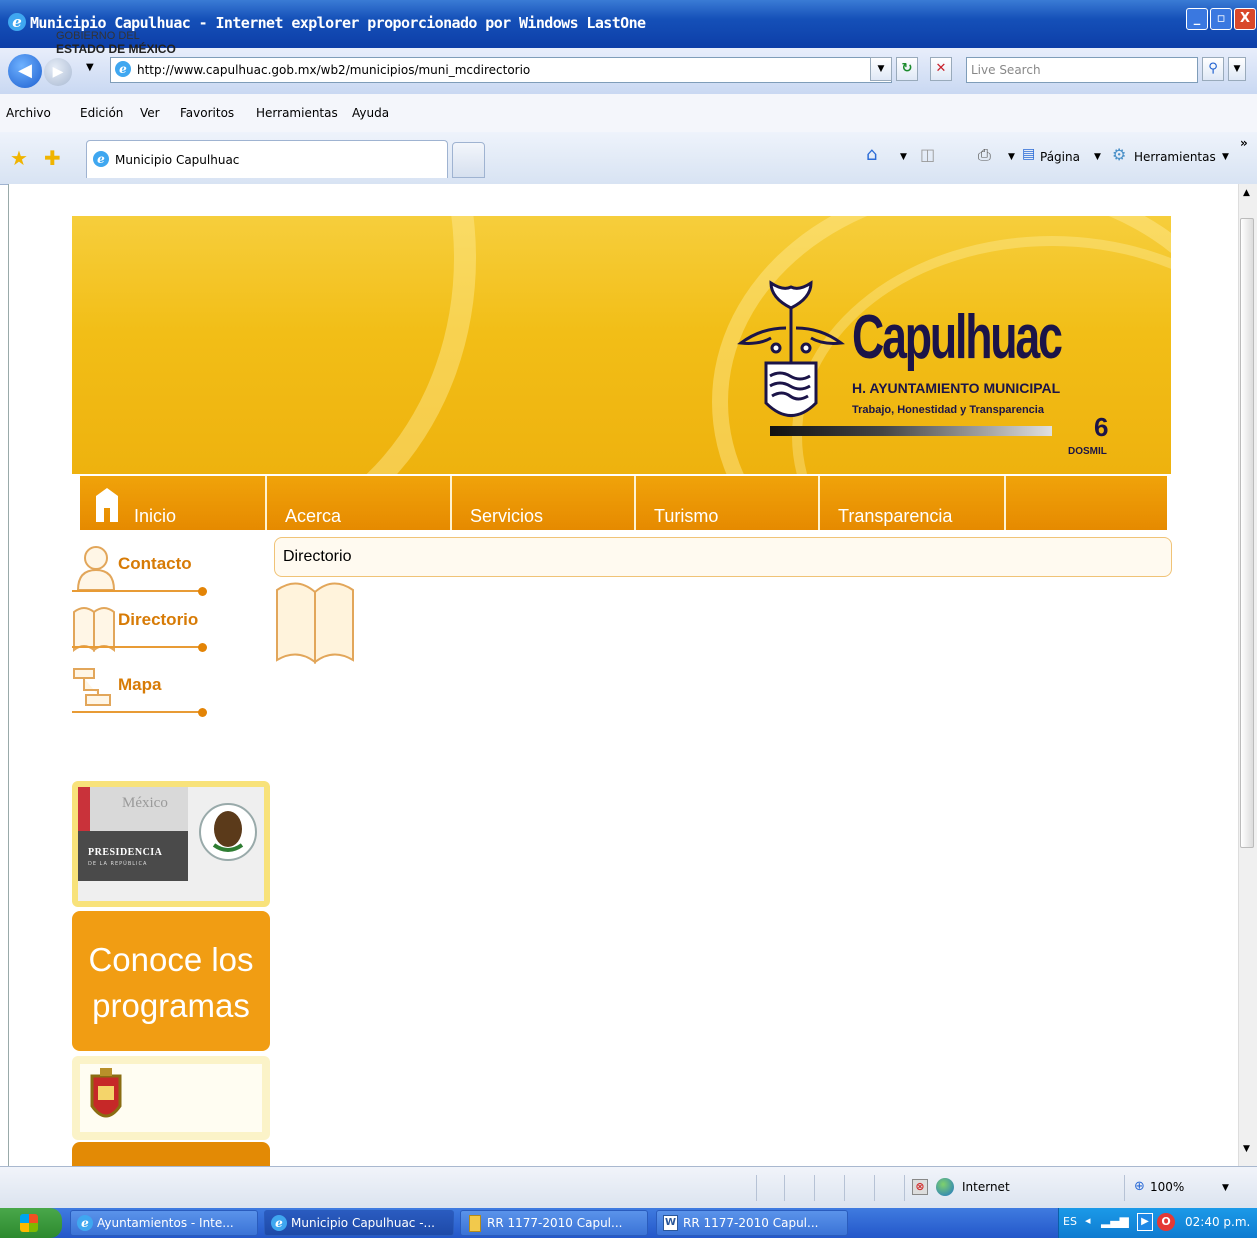 The height and width of the screenshot is (1238, 1257). I want to click on tray-arrow-icon: ◂, so click(1088, 1220).